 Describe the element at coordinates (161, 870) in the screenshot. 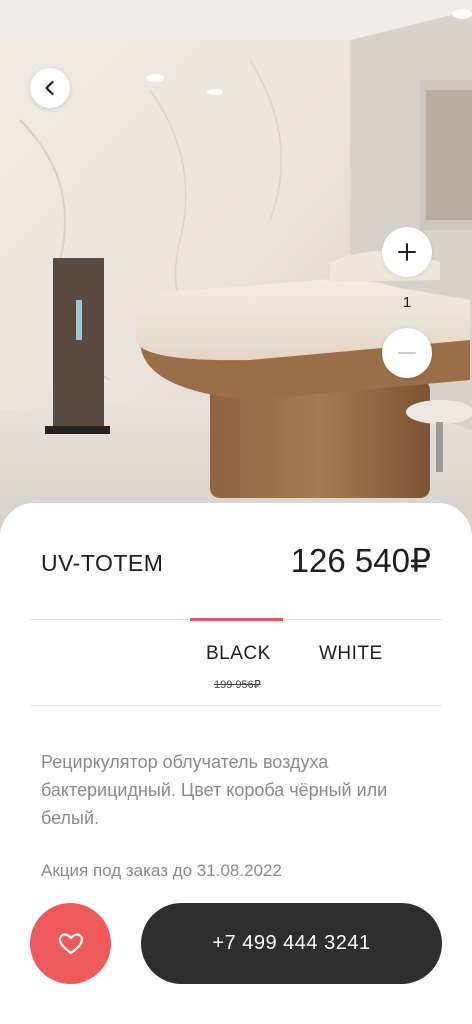

I see `promo-text: Акция под заказ до 31.08.2022` at that location.